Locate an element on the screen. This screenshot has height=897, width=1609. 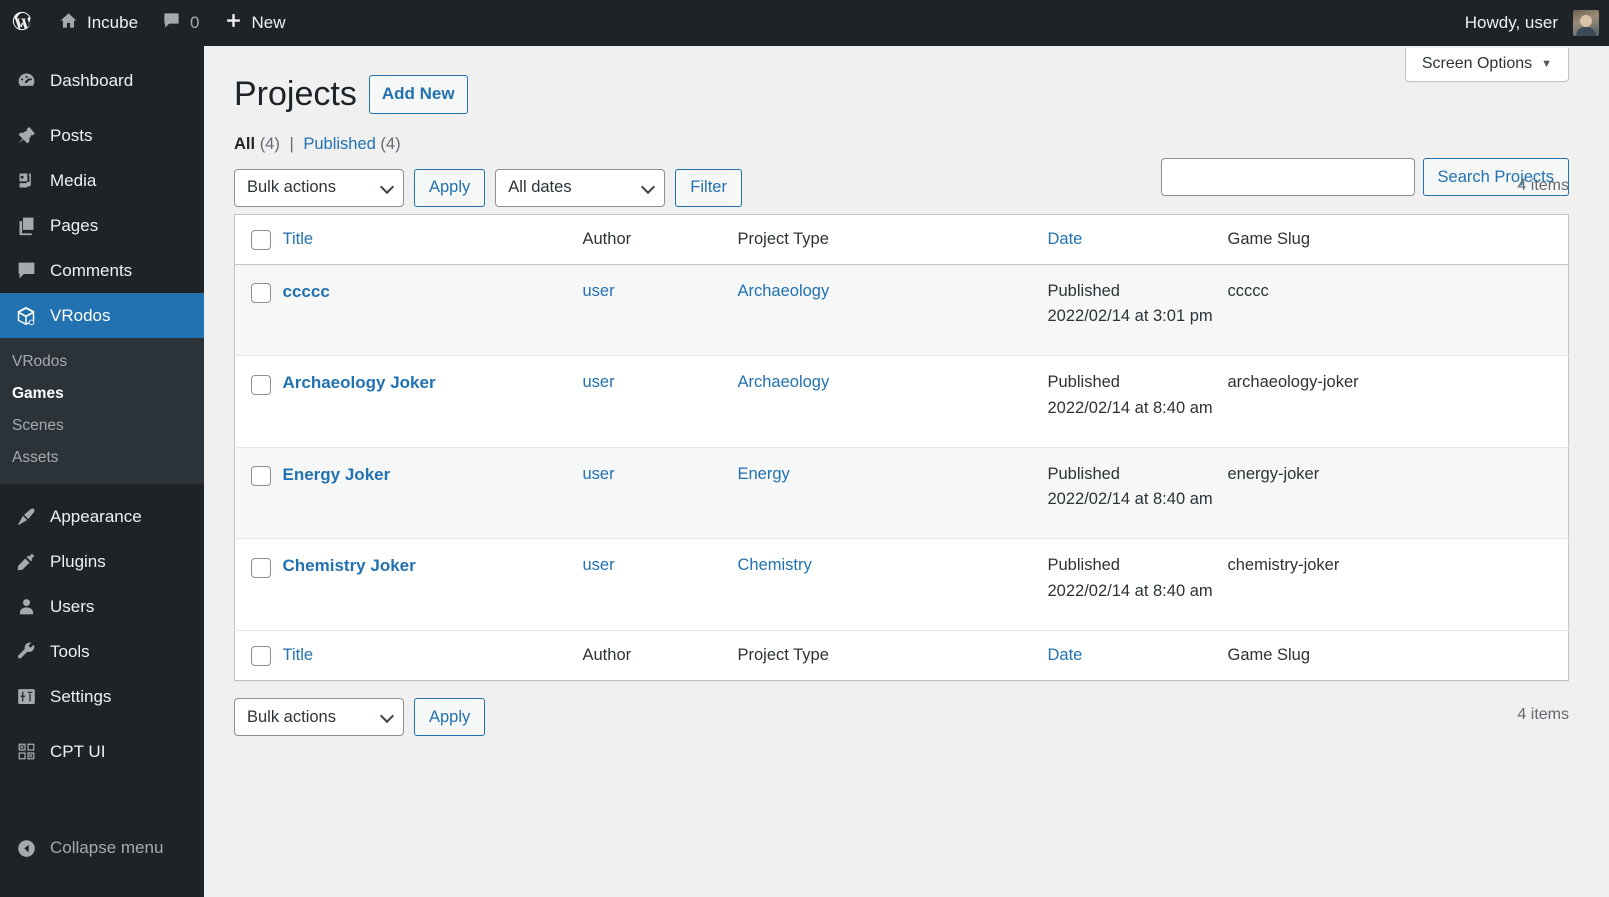
pin-icon is located at coordinates (26, 136).